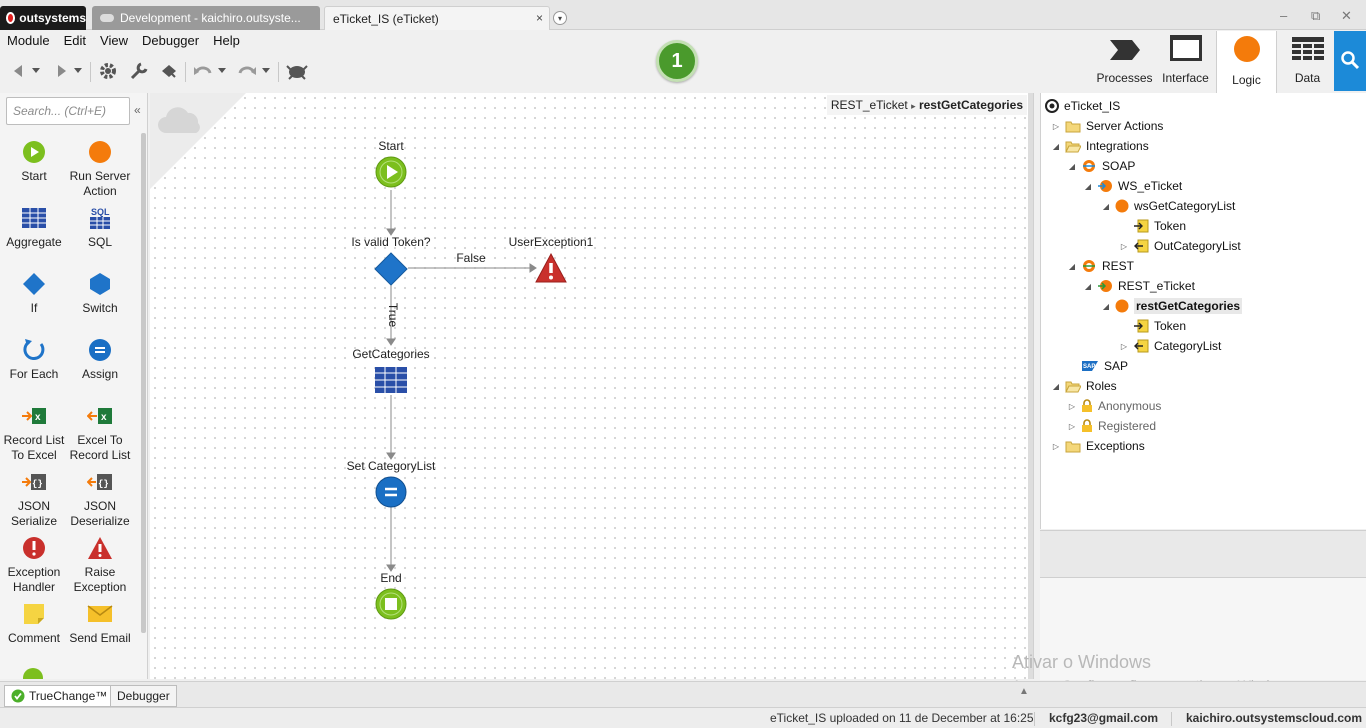 This screenshot has height=728, width=1366. What do you see at coordinates (677, 61) in the screenshot?
I see `publish-button: 1` at bounding box center [677, 61].